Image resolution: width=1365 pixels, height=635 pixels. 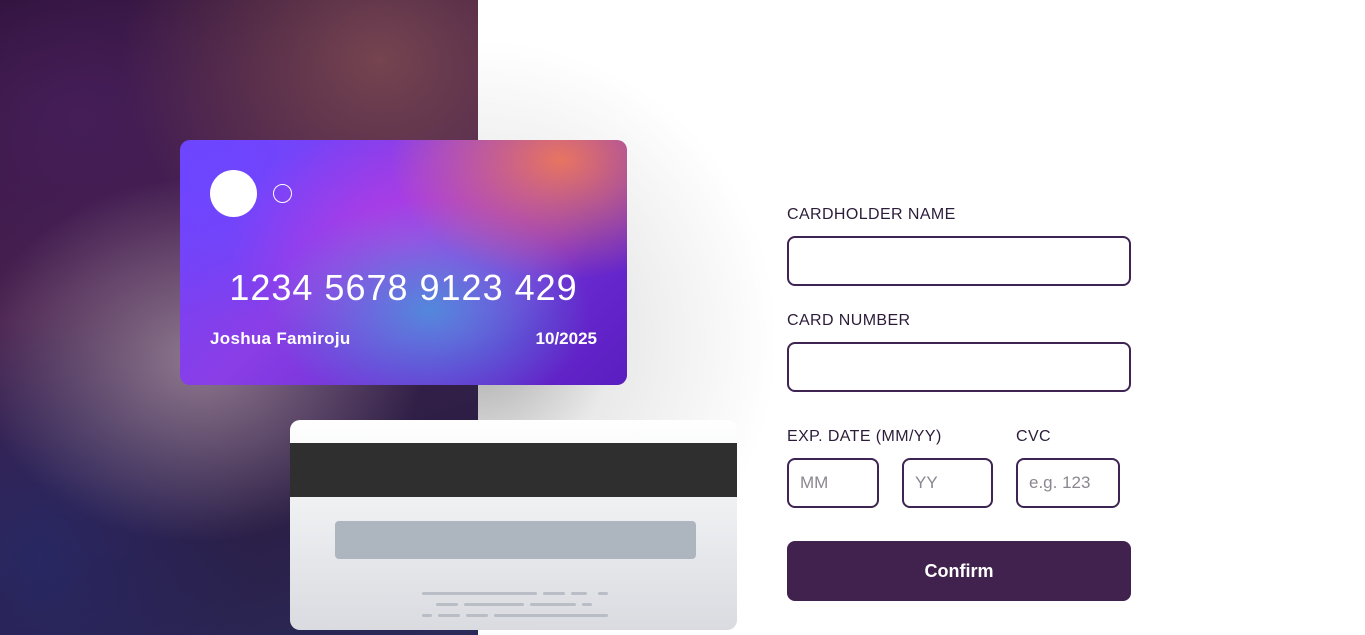 I want to click on card-logo-circle-outline, so click(x=282, y=193).